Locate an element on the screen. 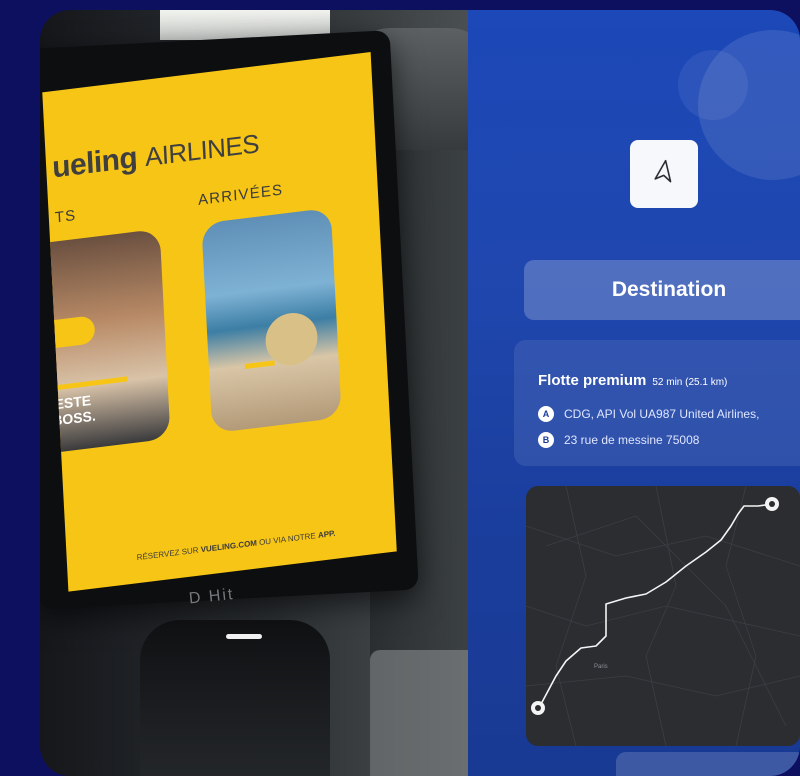 The height and width of the screenshot is (776, 800). route-line is located at coordinates (656, 605).